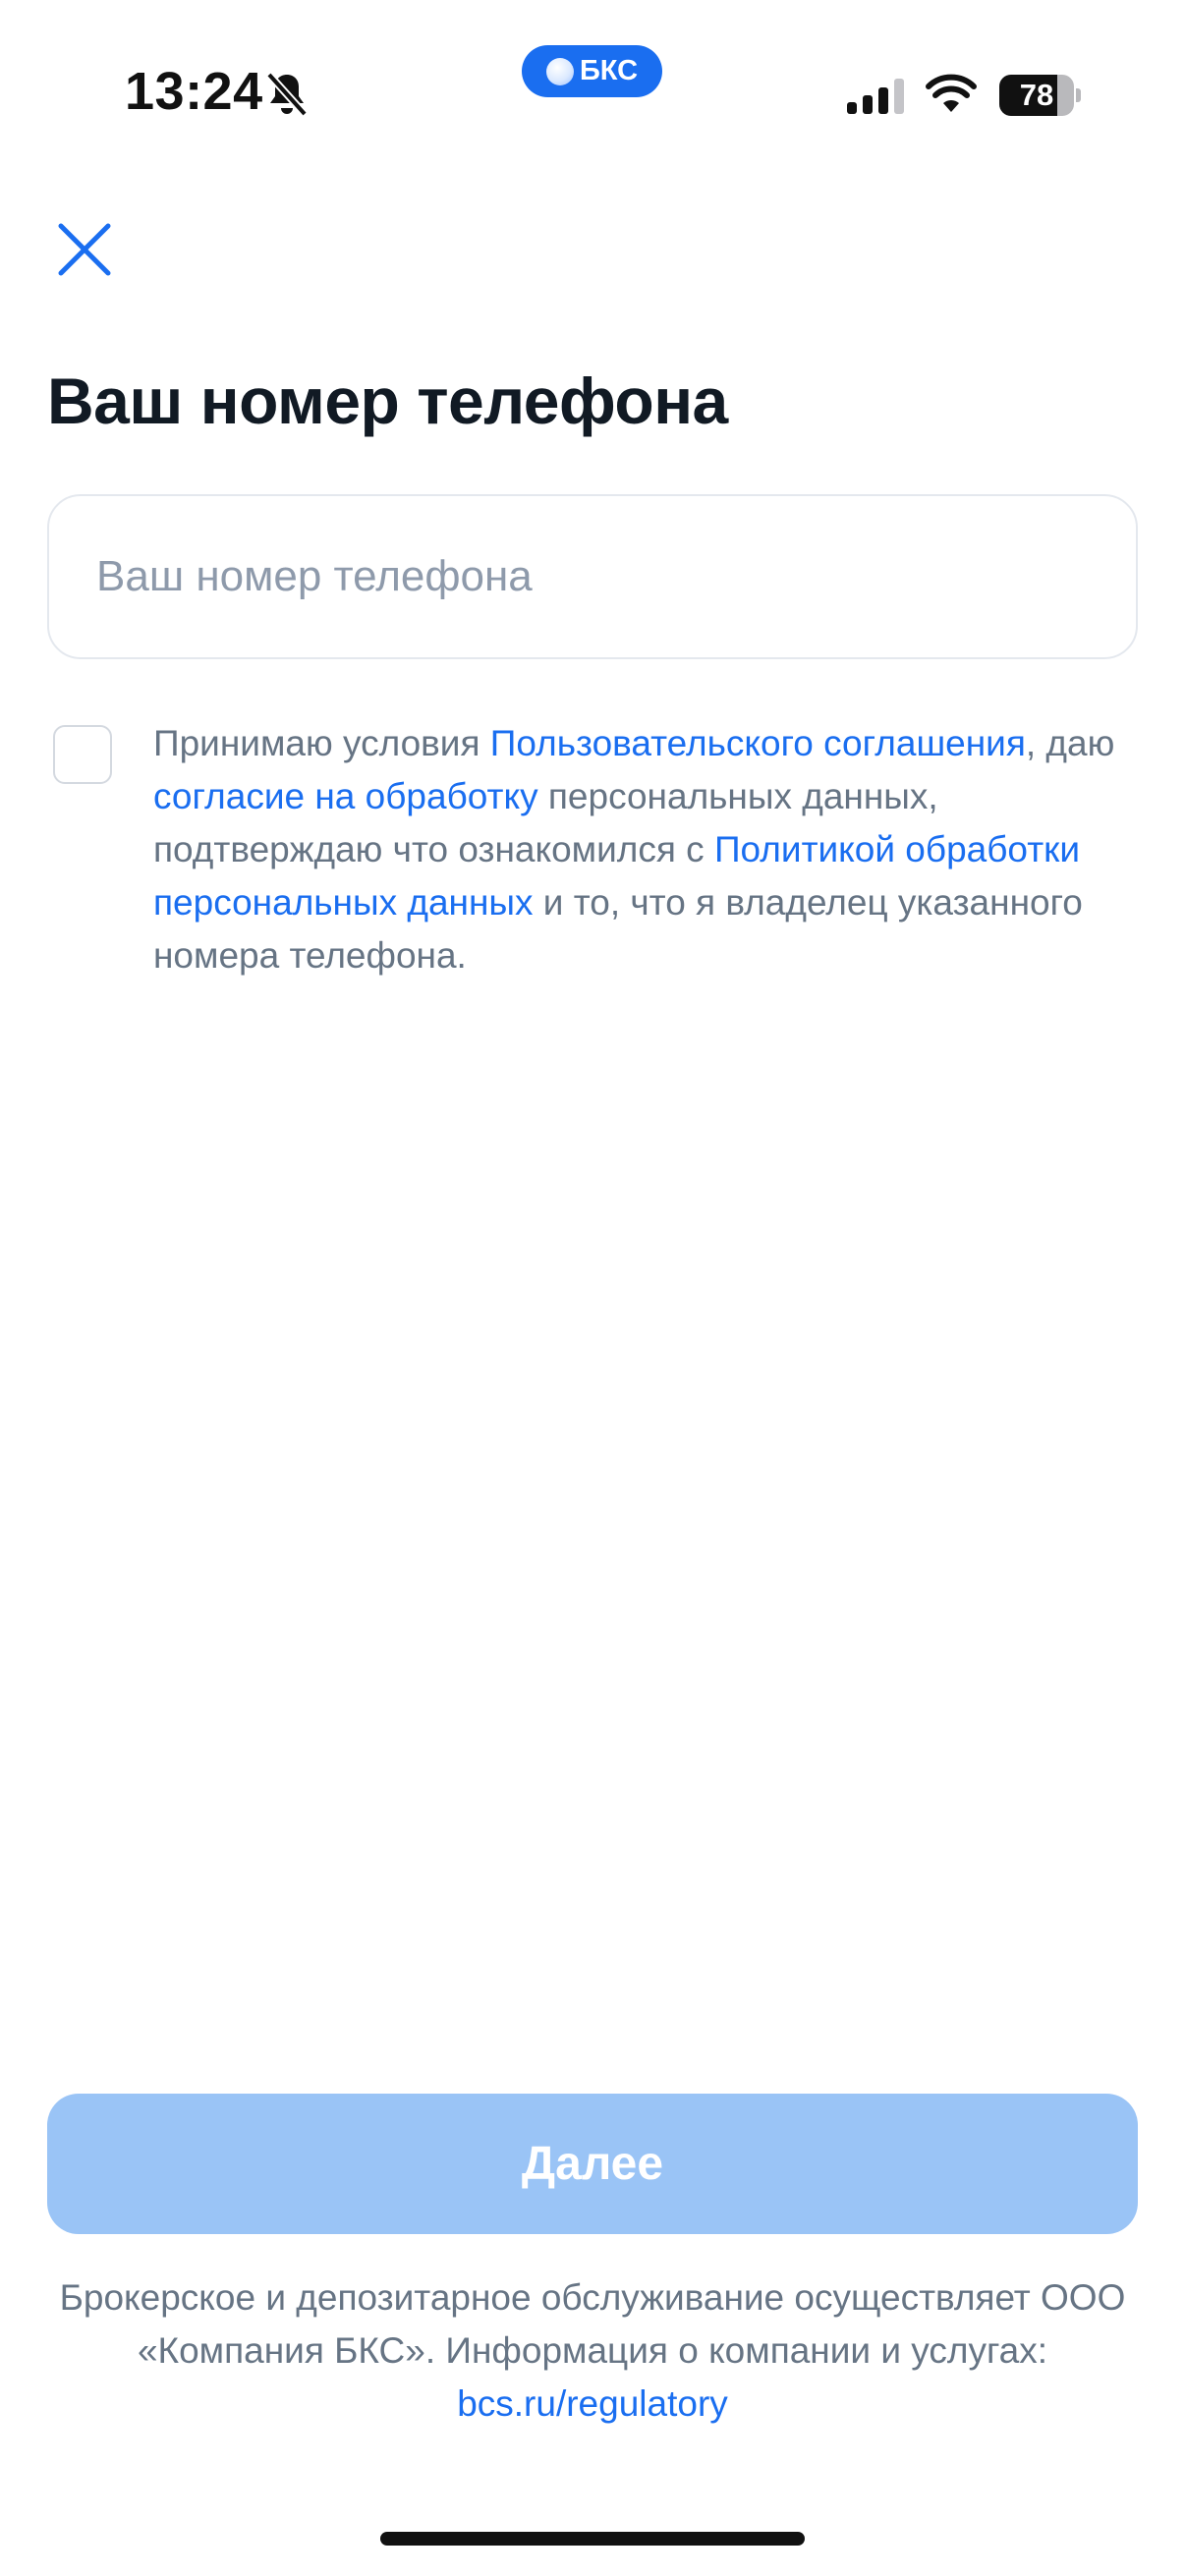  I want to click on bell-slash-icon, so click(287, 94).